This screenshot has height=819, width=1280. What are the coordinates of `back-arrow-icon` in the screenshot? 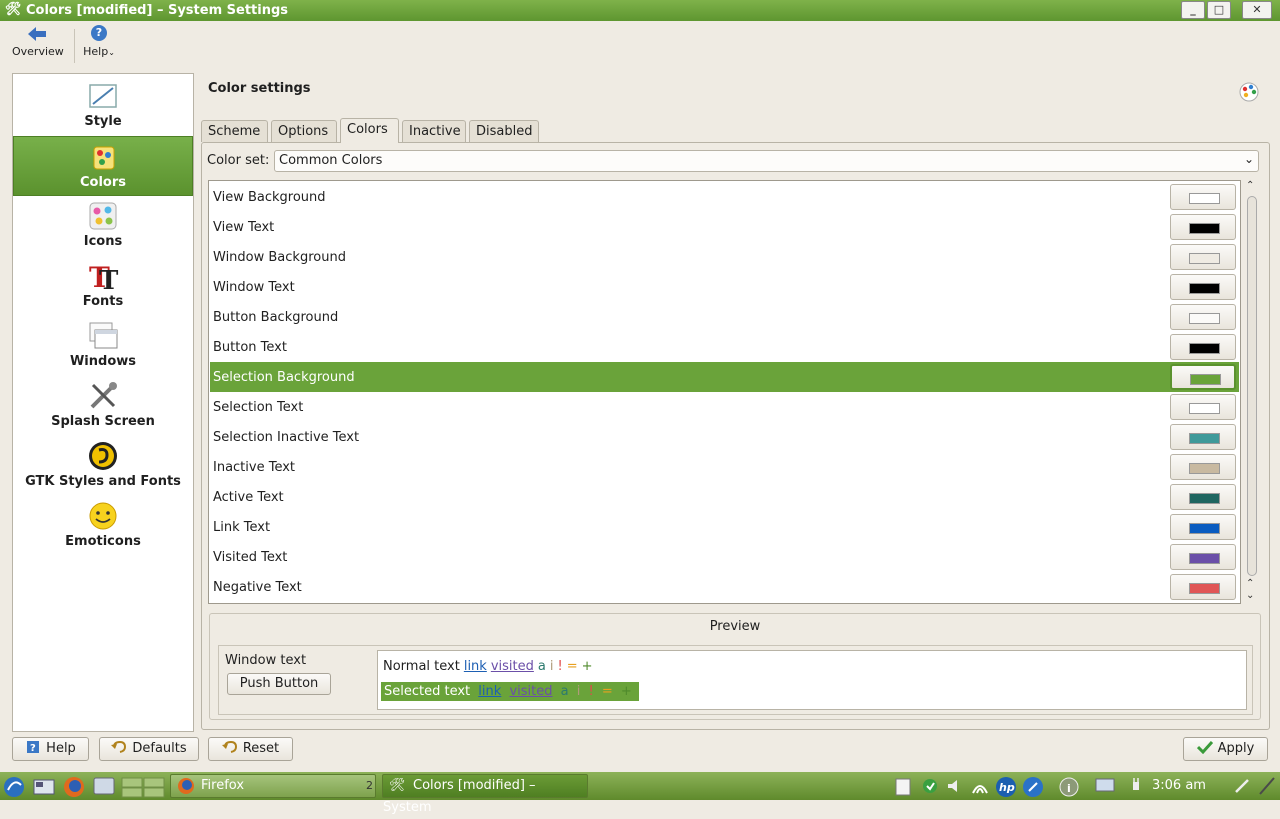 It's located at (37, 35).